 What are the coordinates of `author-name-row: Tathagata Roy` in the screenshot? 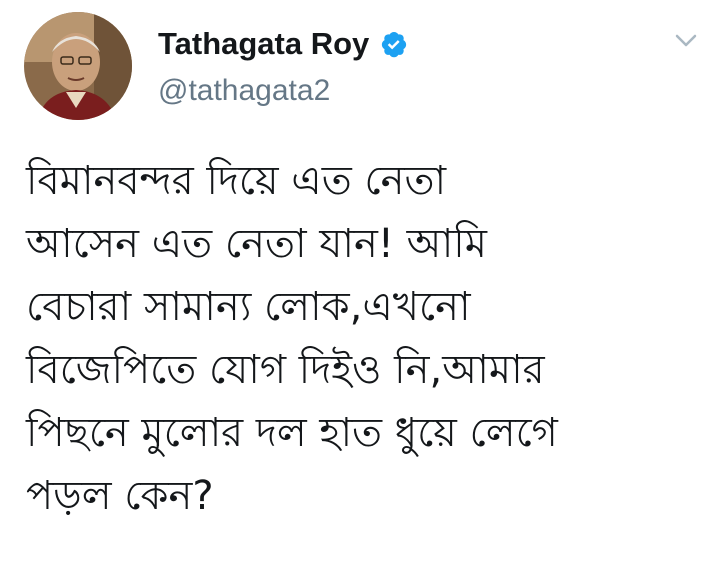 It's located at (283, 44).